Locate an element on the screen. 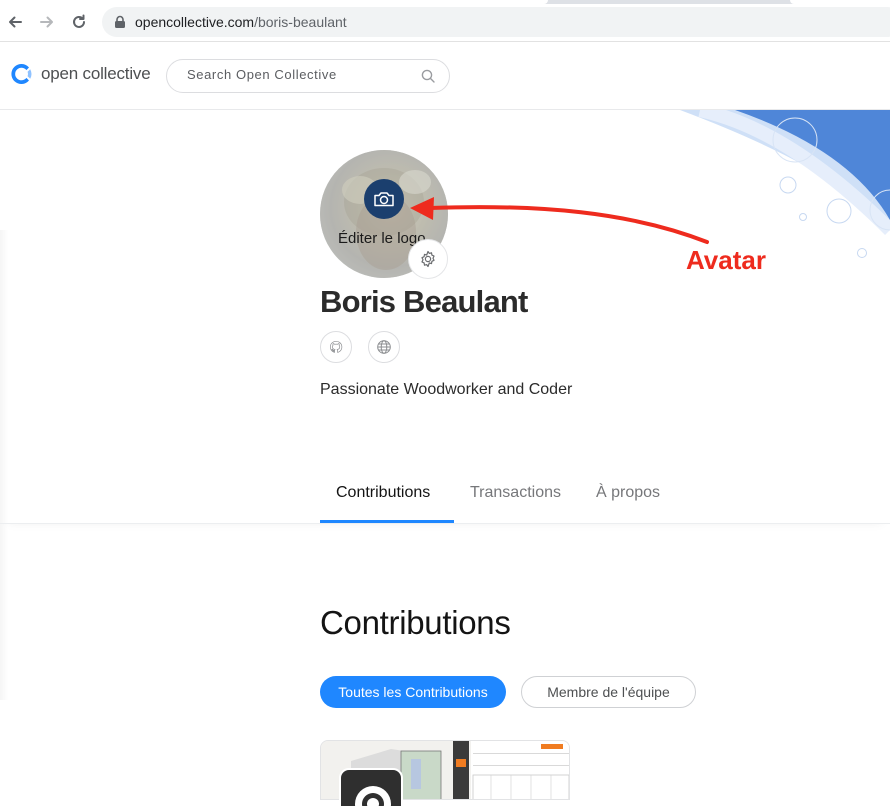 Image resolution: width=890 pixels, height=808 pixels. arrow-left-icon is located at coordinates (15, 22).